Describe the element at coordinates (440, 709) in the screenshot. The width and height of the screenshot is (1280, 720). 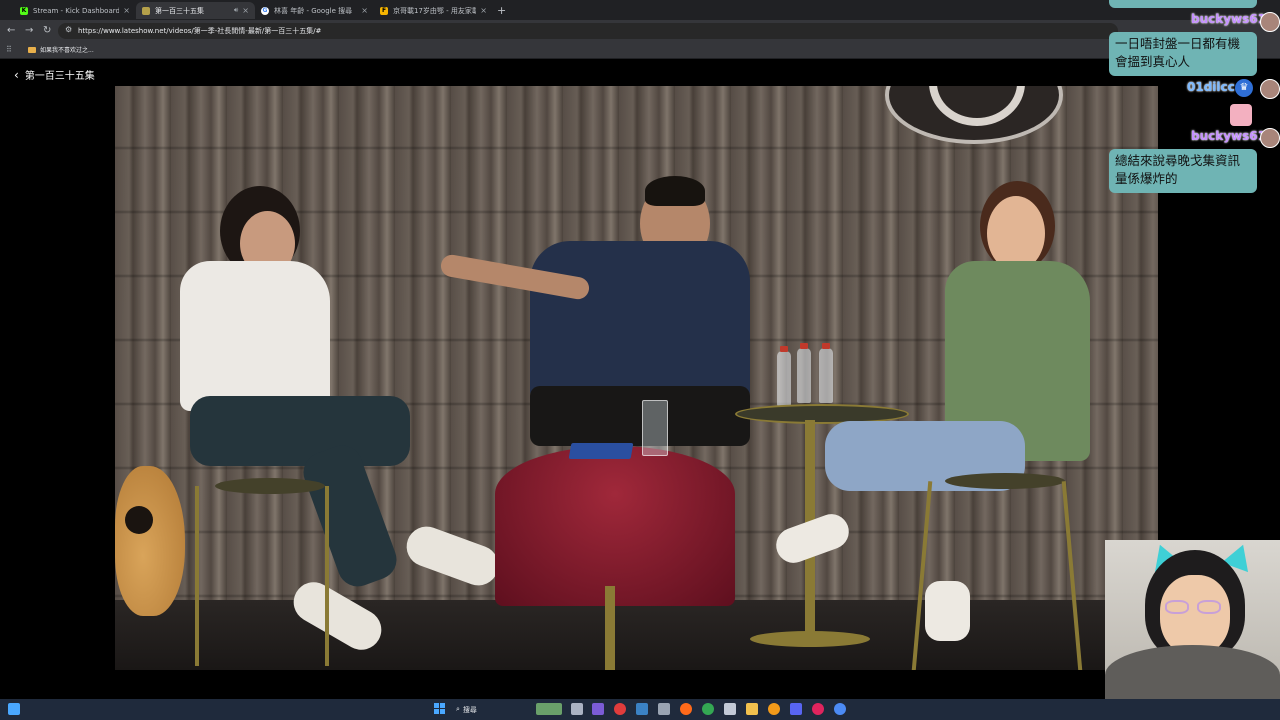
I see `windows-start-icon` at that location.